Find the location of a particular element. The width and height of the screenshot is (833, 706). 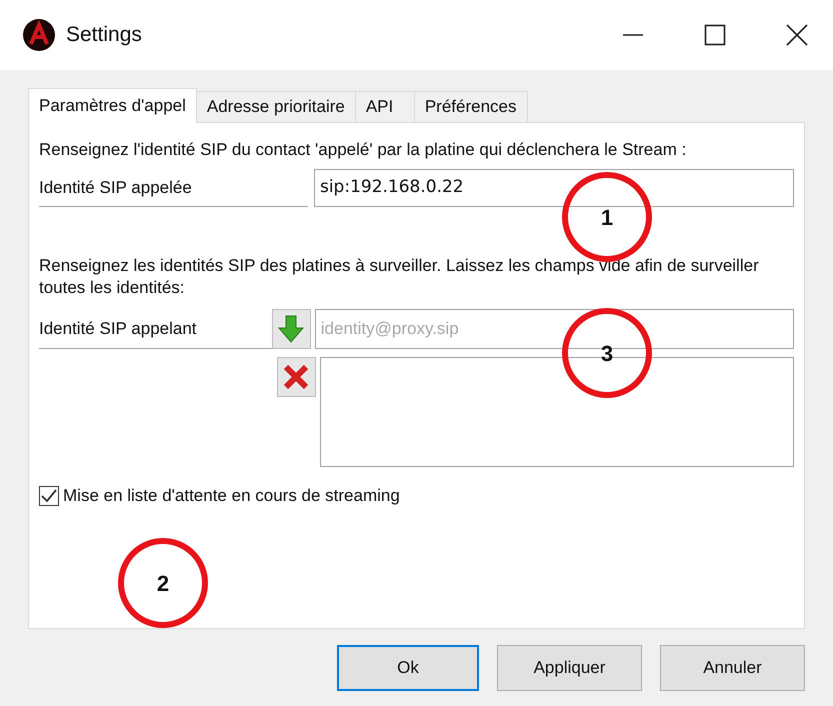

add-button is located at coordinates (291, 329).